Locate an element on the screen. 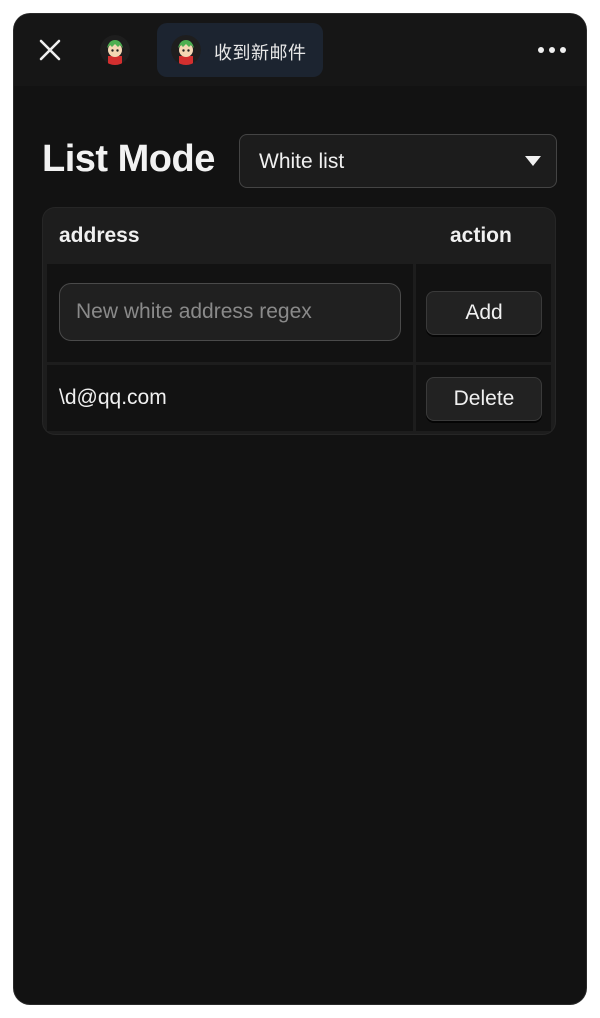 This screenshot has height=1018, width=600. close-icon is located at coordinates (50, 50).